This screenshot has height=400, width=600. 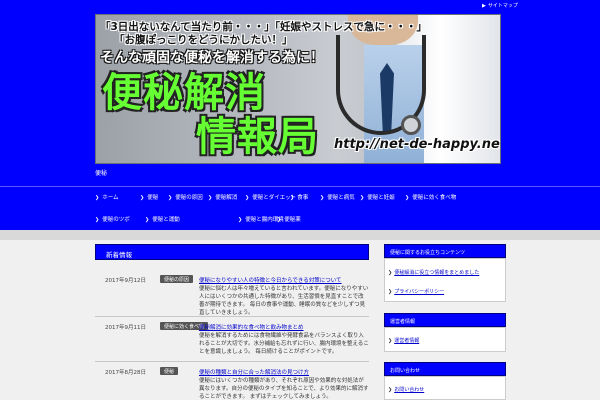 What do you see at coordinates (411, 125) in the screenshot?
I see `stethoscope-disc-icon` at bounding box center [411, 125].